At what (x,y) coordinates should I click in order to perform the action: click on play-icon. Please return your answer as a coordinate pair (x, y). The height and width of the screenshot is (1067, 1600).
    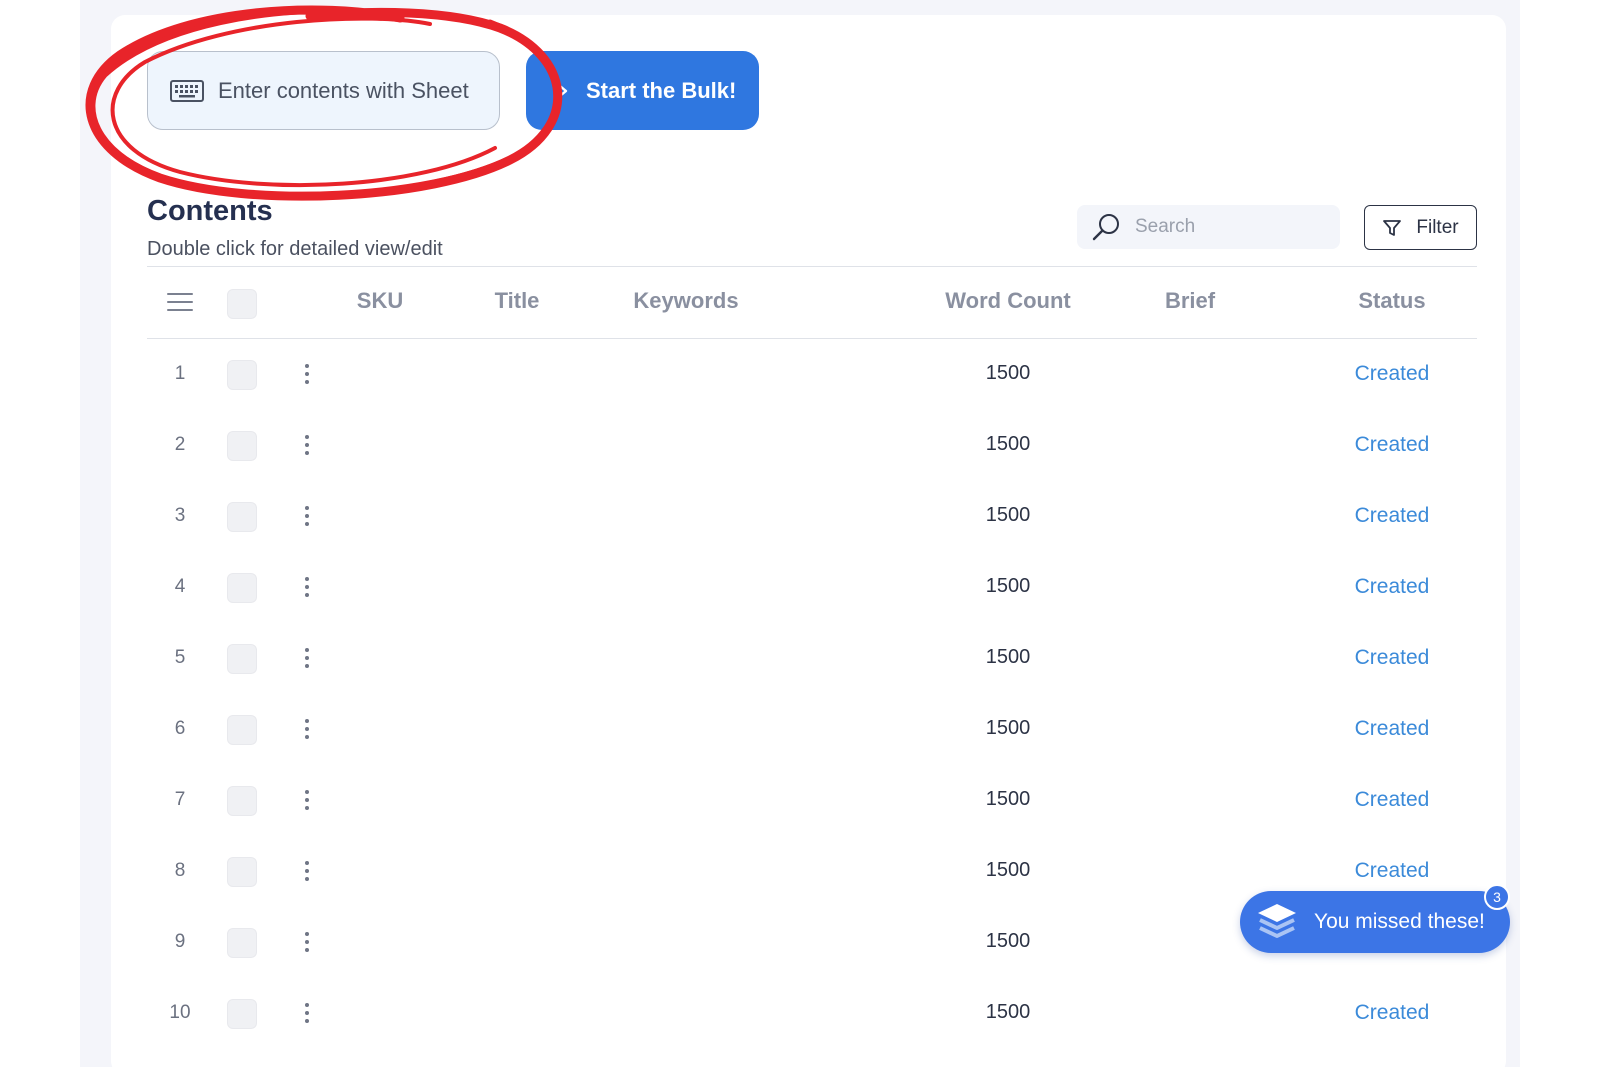
    Looking at the image, I should click on (563, 90).